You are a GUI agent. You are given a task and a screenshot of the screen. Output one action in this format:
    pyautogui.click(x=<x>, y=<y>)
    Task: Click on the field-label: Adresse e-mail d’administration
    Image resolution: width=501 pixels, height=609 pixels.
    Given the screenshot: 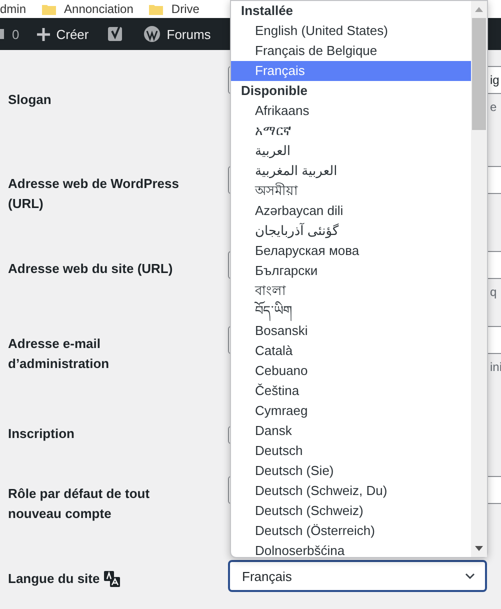 What is the action you would take?
    pyautogui.click(x=59, y=354)
    